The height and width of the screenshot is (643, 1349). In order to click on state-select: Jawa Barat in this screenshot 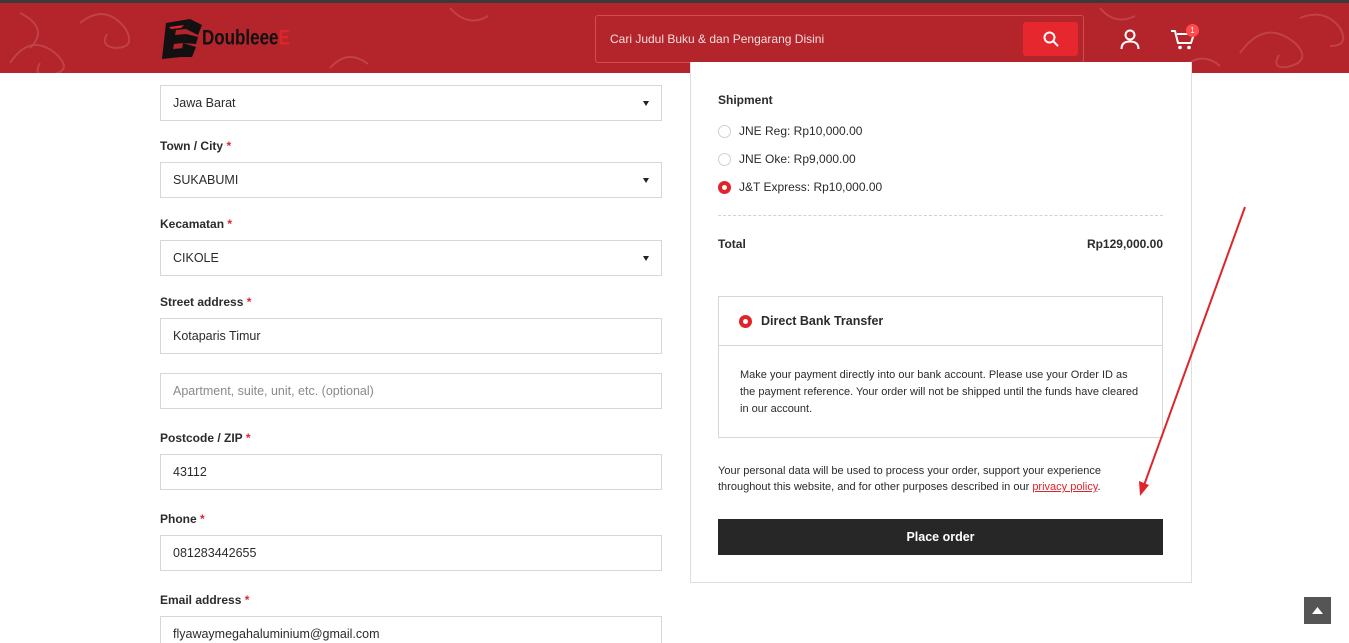, I will do `click(411, 103)`.